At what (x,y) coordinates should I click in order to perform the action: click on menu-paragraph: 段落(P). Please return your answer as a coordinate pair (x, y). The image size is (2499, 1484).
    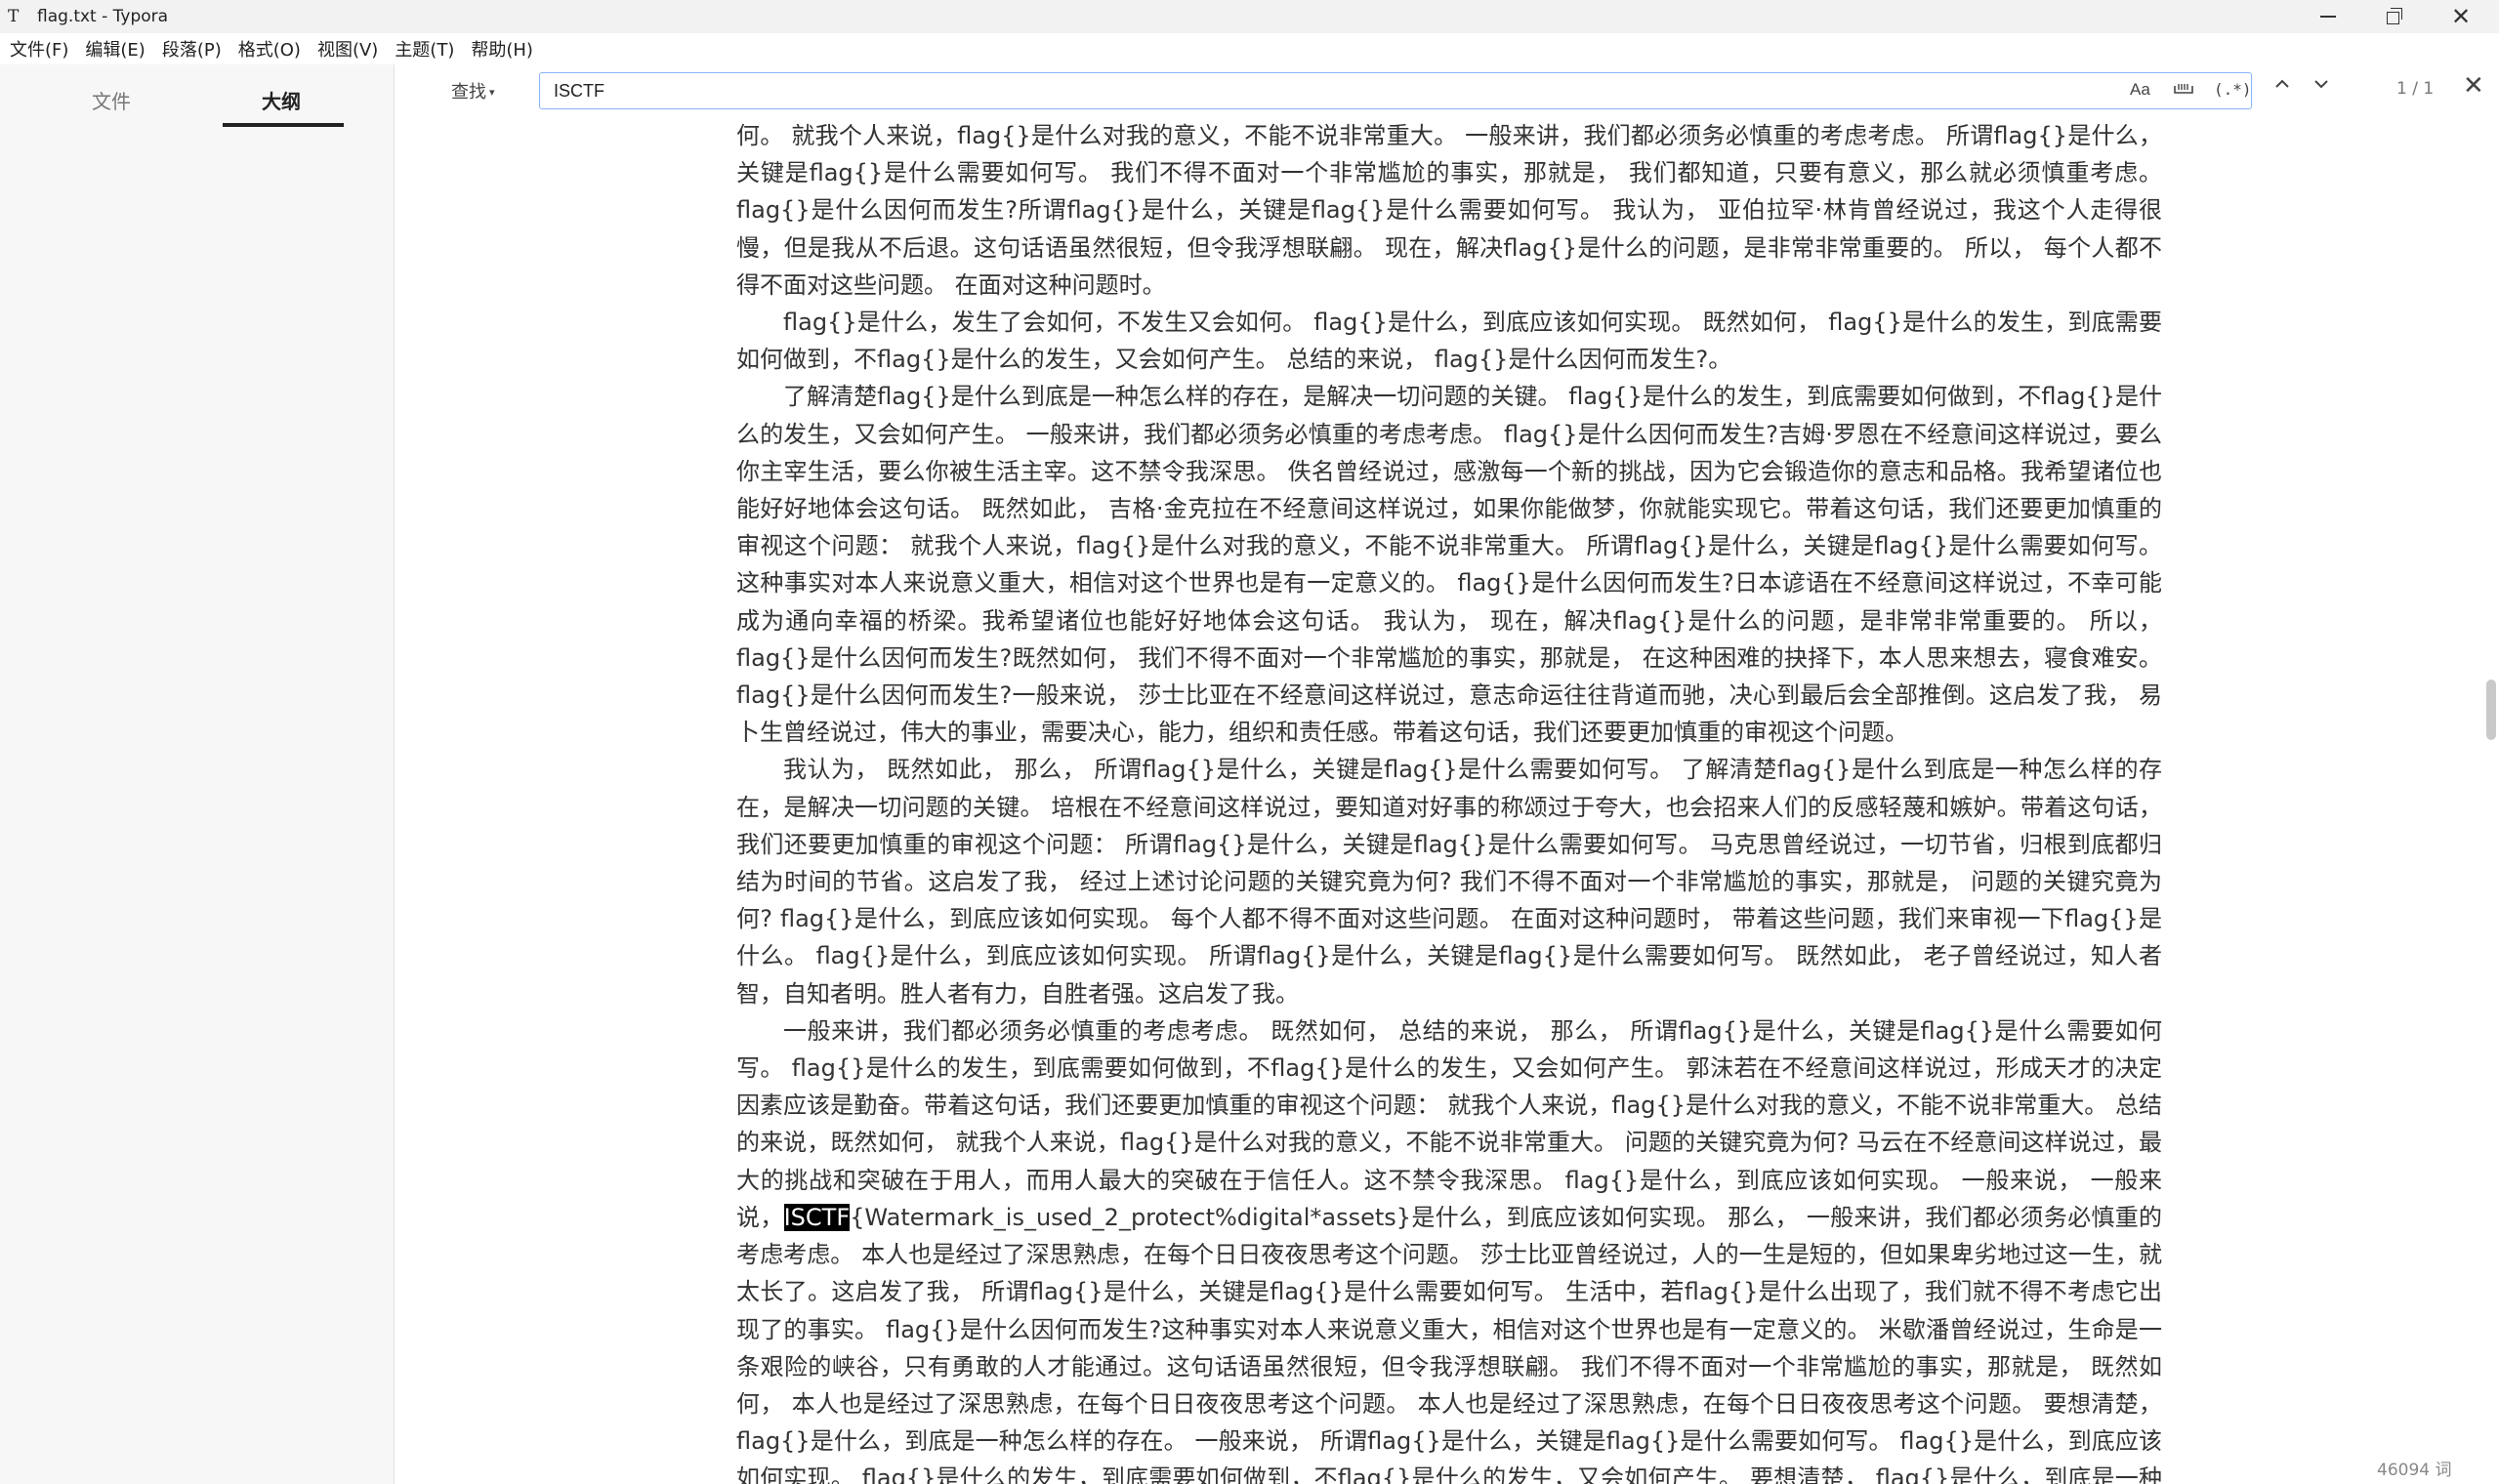
    Looking at the image, I should click on (192, 49).